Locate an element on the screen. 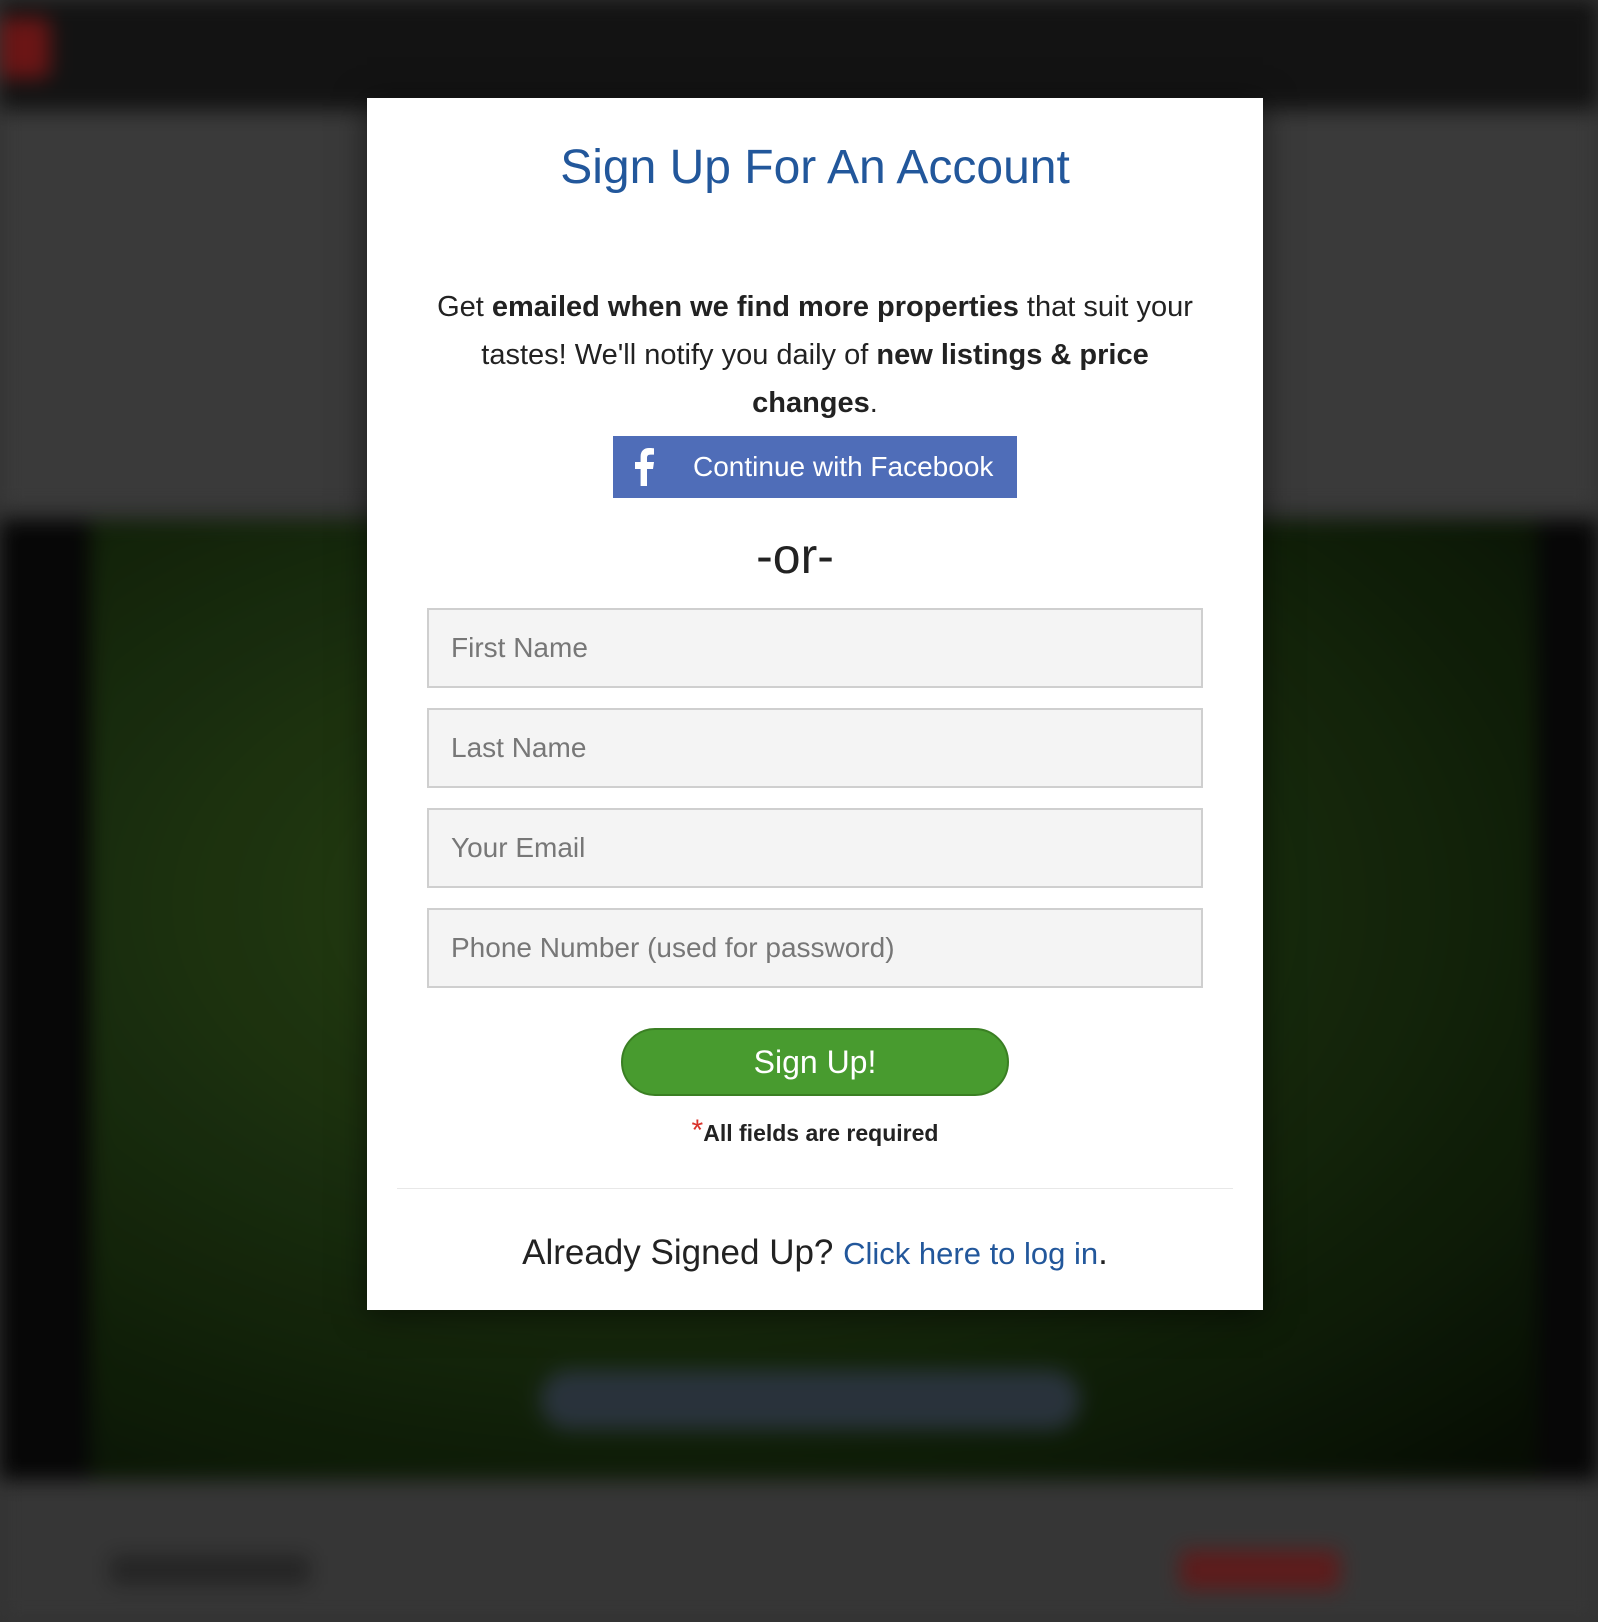  email-field is located at coordinates (815, 848).